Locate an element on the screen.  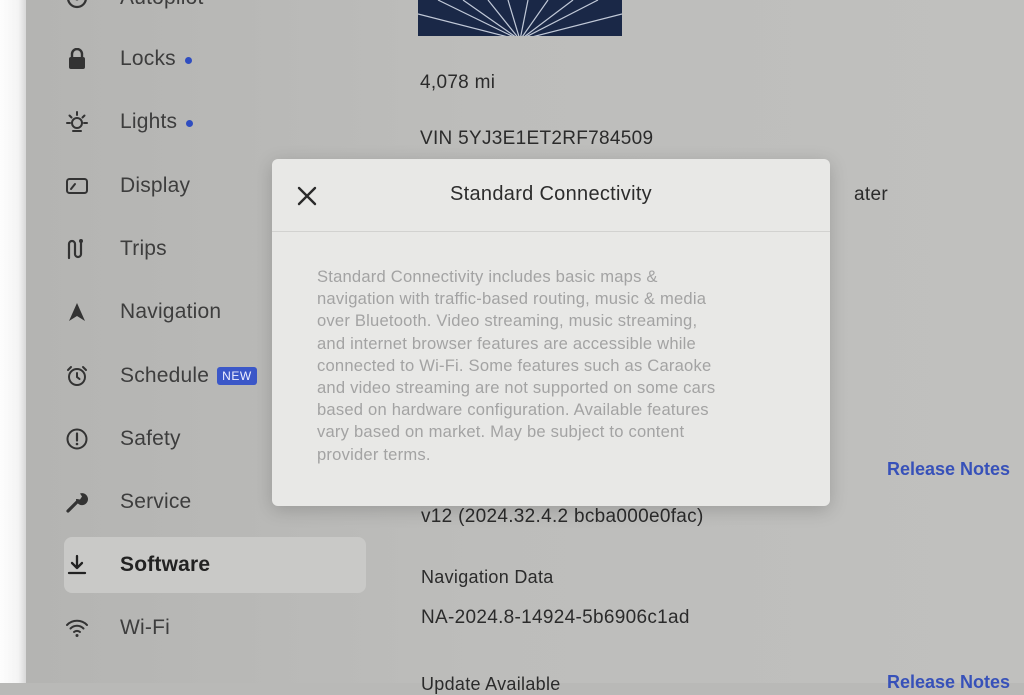
sidebar-item-autopilot: Autopilot is located at coordinates (214, 13).